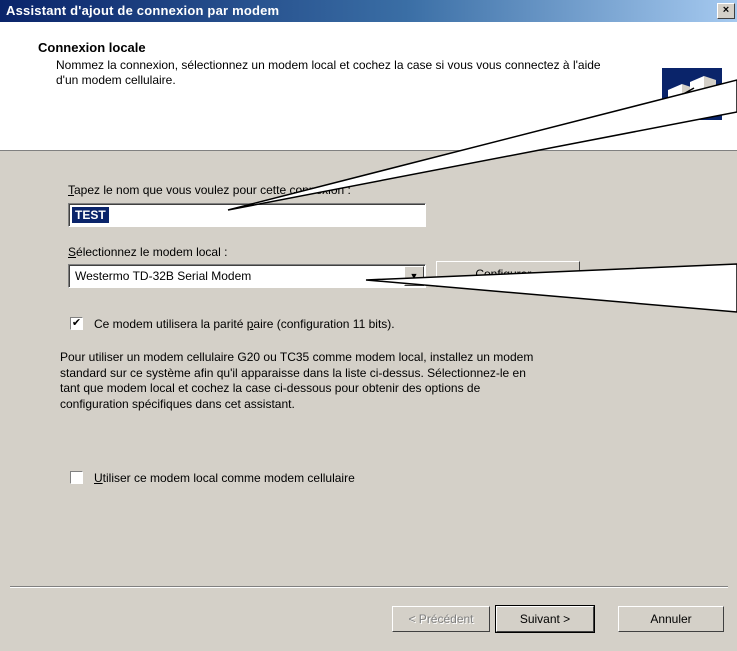  Describe the element at coordinates (92, 47) in the screenshot. I see `header-title: Connexion locale` at that location.